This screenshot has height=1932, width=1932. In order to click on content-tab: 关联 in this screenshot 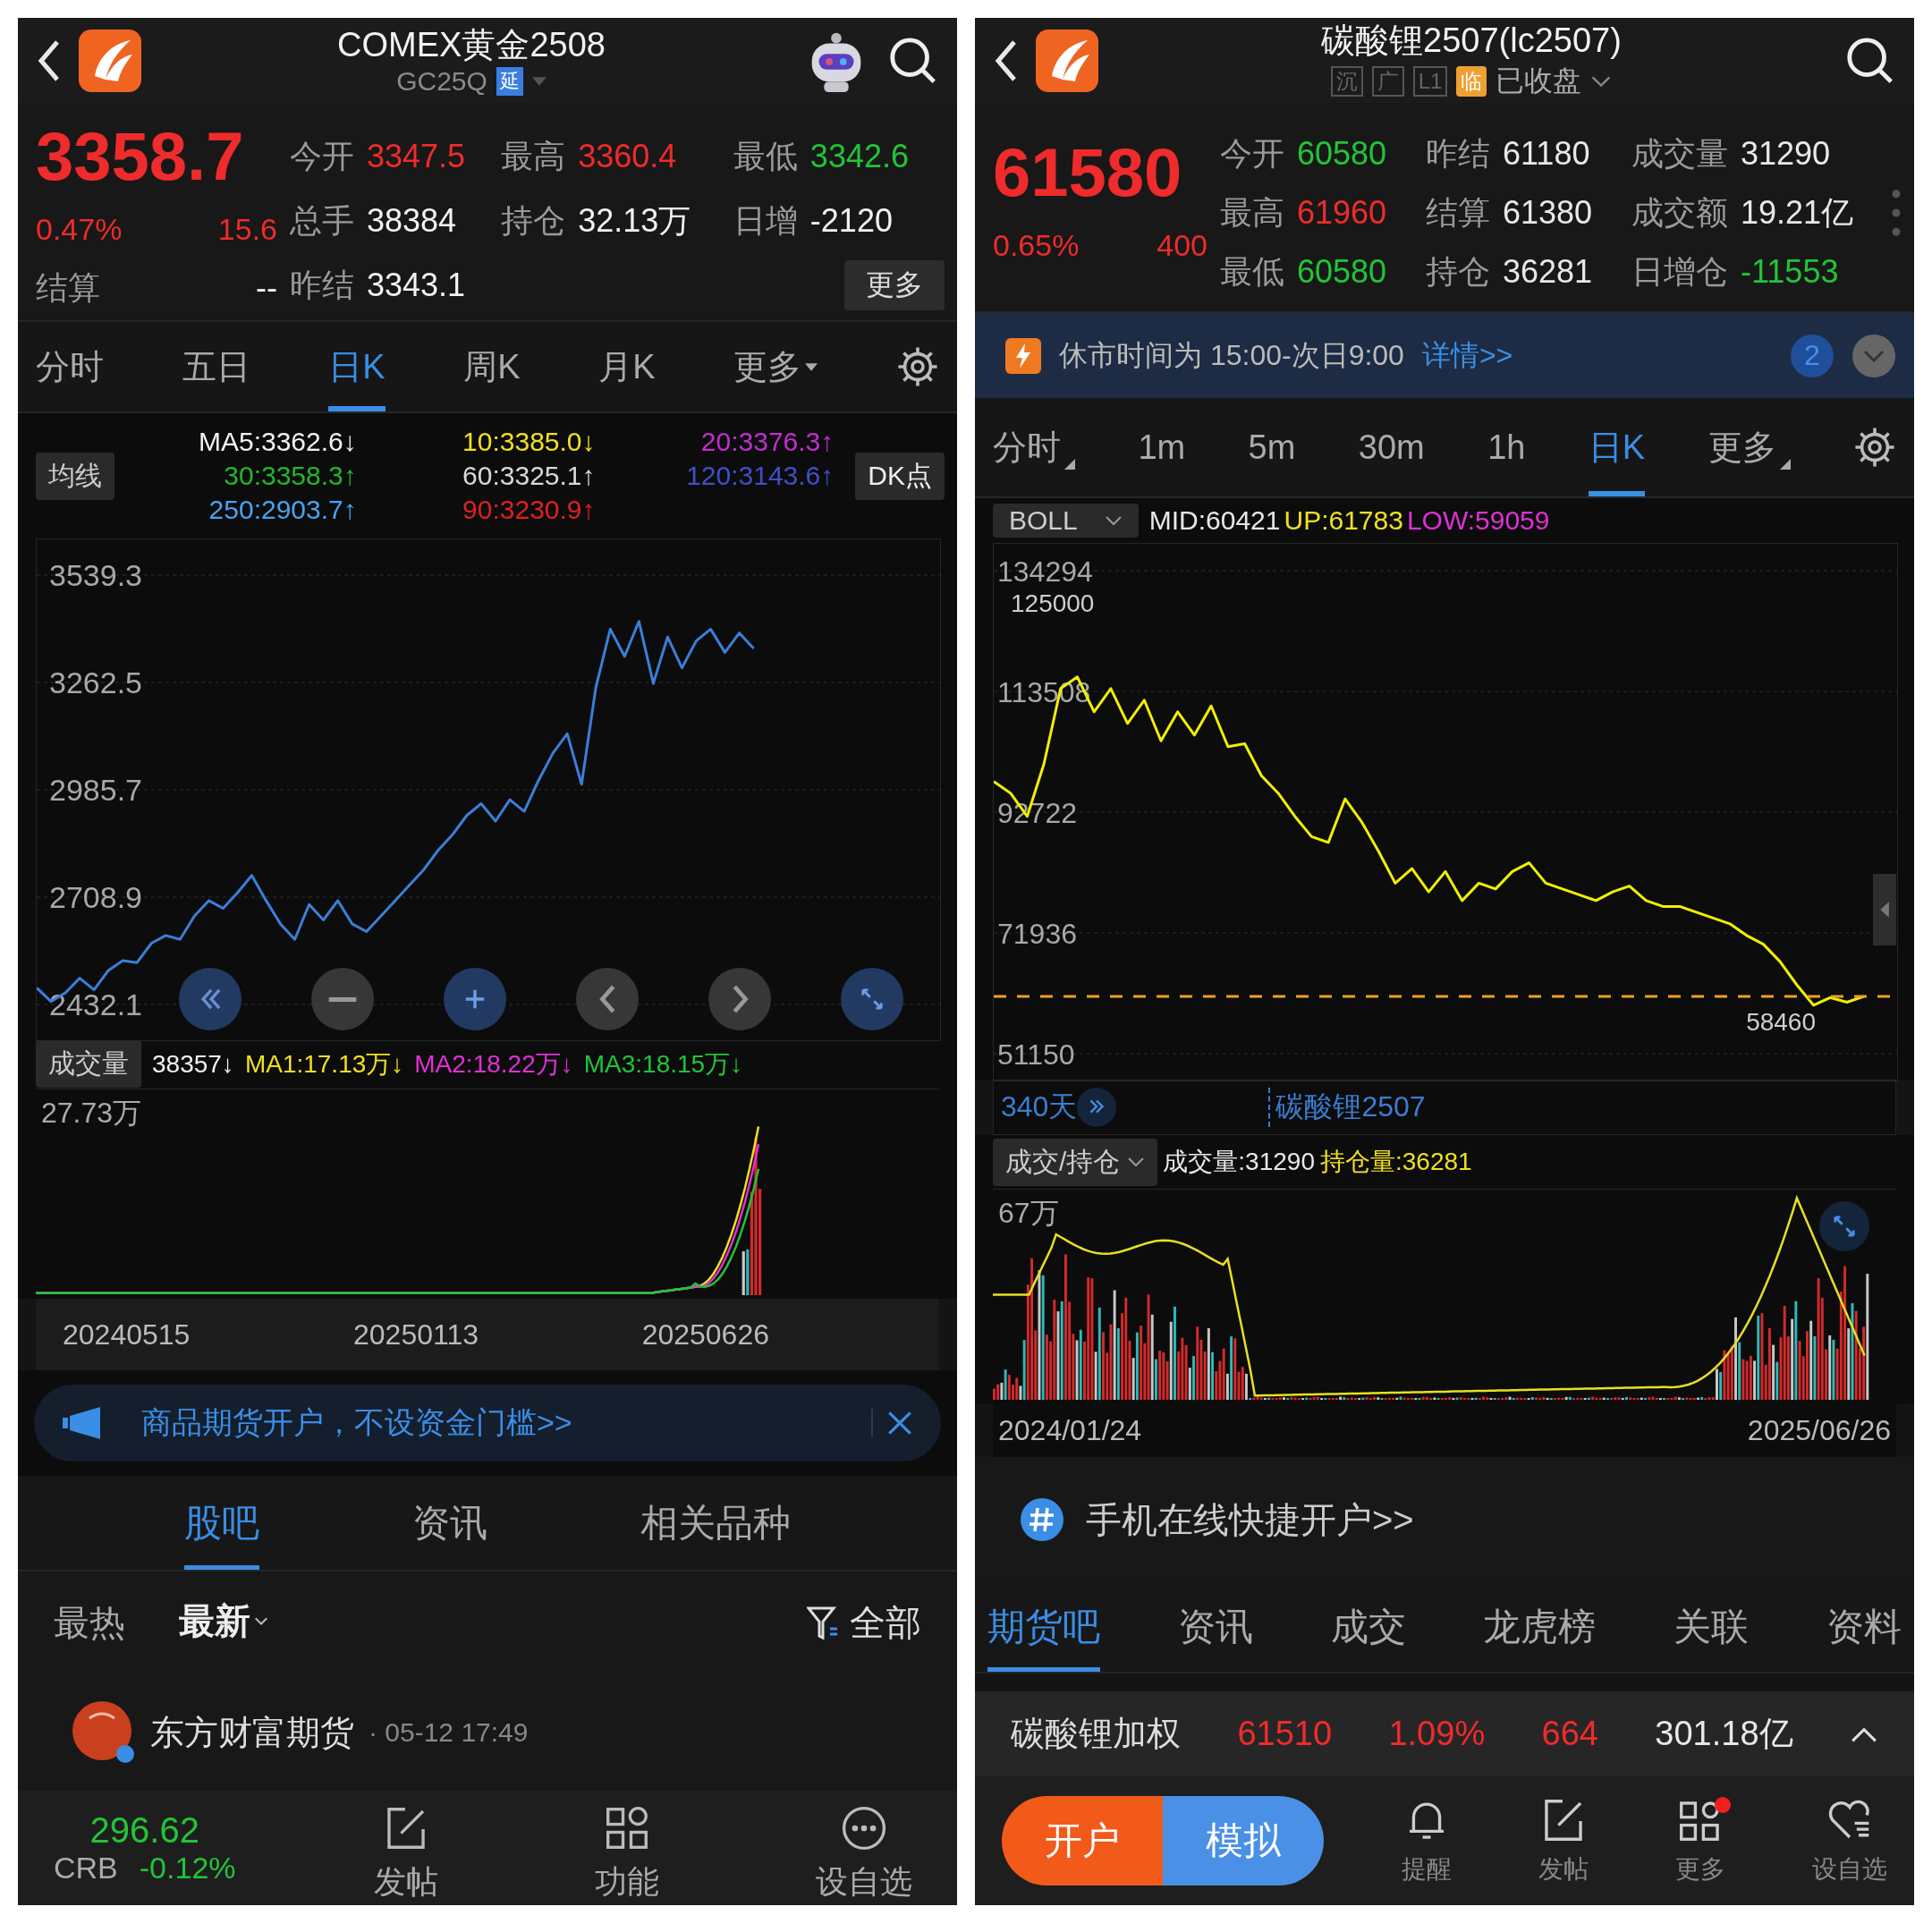, I will do `click(1712, 1627)`.